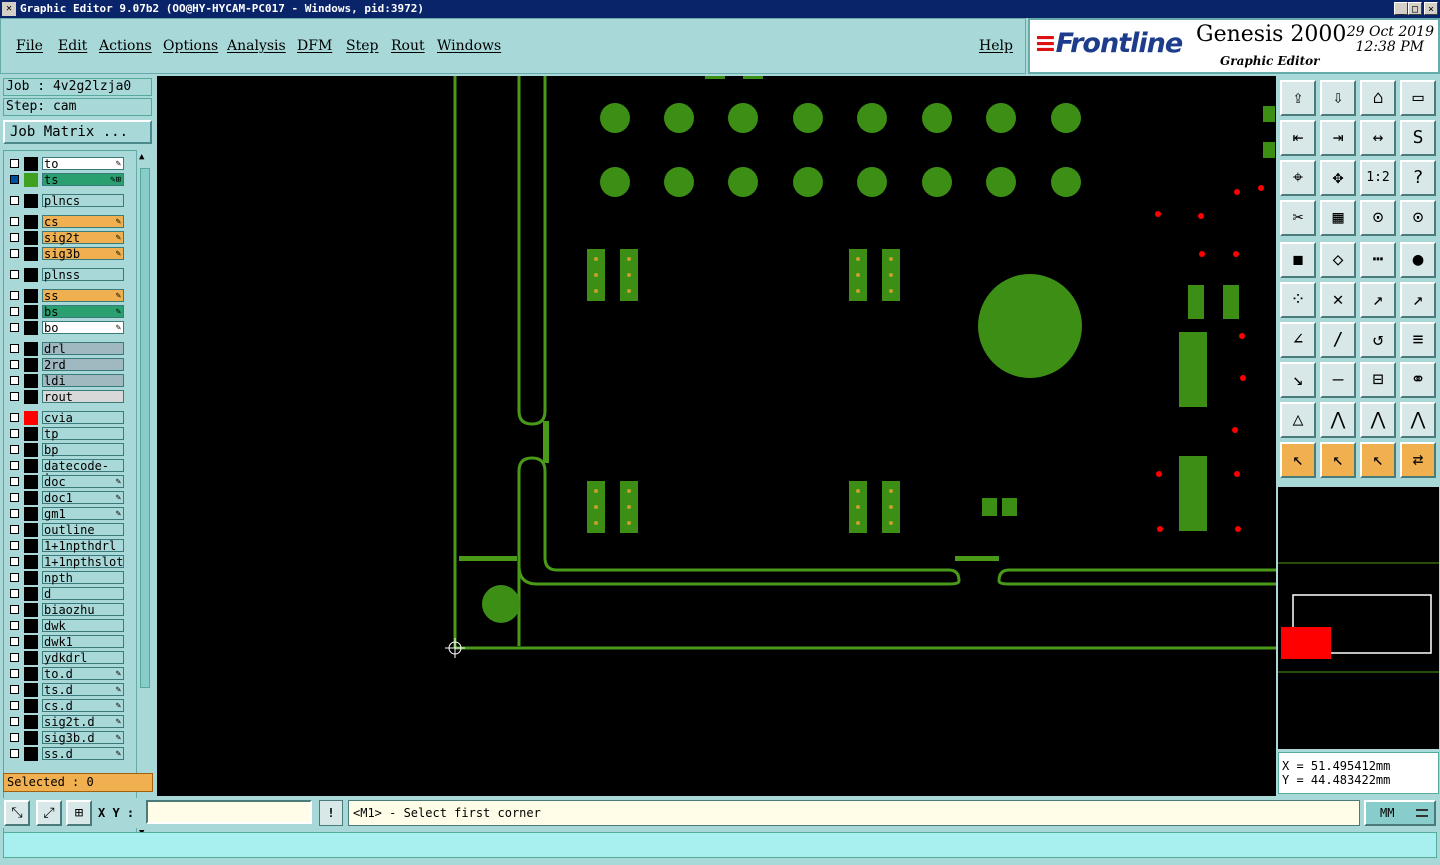 The height and width of the screenshot is (865, 1440). What do you see at coordinates (83, 471) in the screenshot?
I see `layer-name: datecode-to` at bounding box center [83, 471].